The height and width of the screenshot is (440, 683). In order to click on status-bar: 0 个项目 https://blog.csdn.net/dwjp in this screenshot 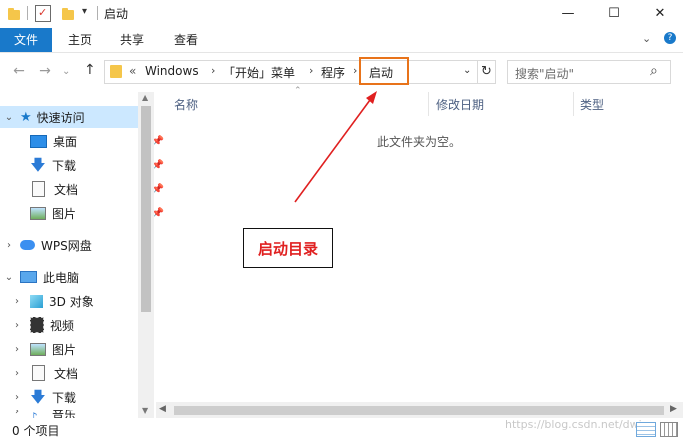, I will do `click(341, 429)`.